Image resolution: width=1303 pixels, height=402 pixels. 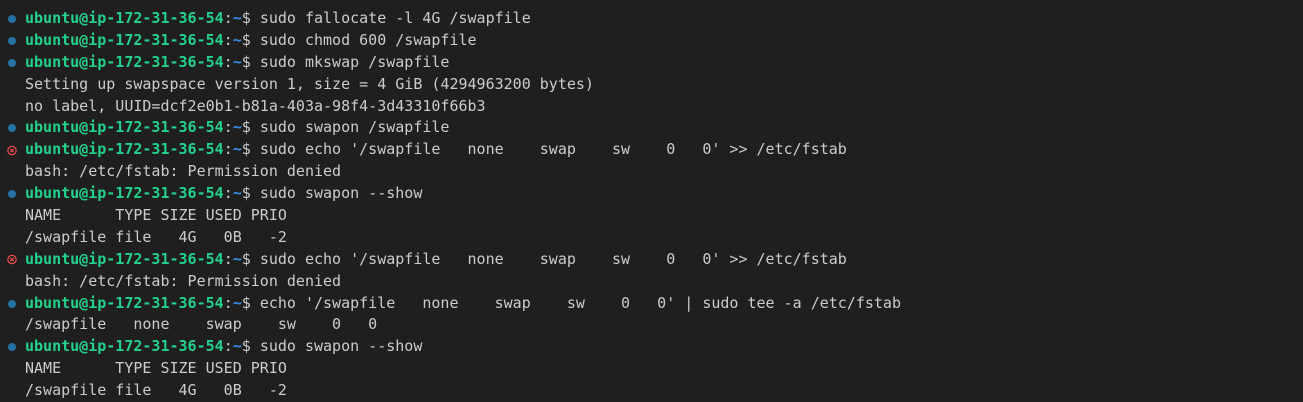 I want to click on command-text: sudo mkswap /swapfile, so click(x=354, y=61).